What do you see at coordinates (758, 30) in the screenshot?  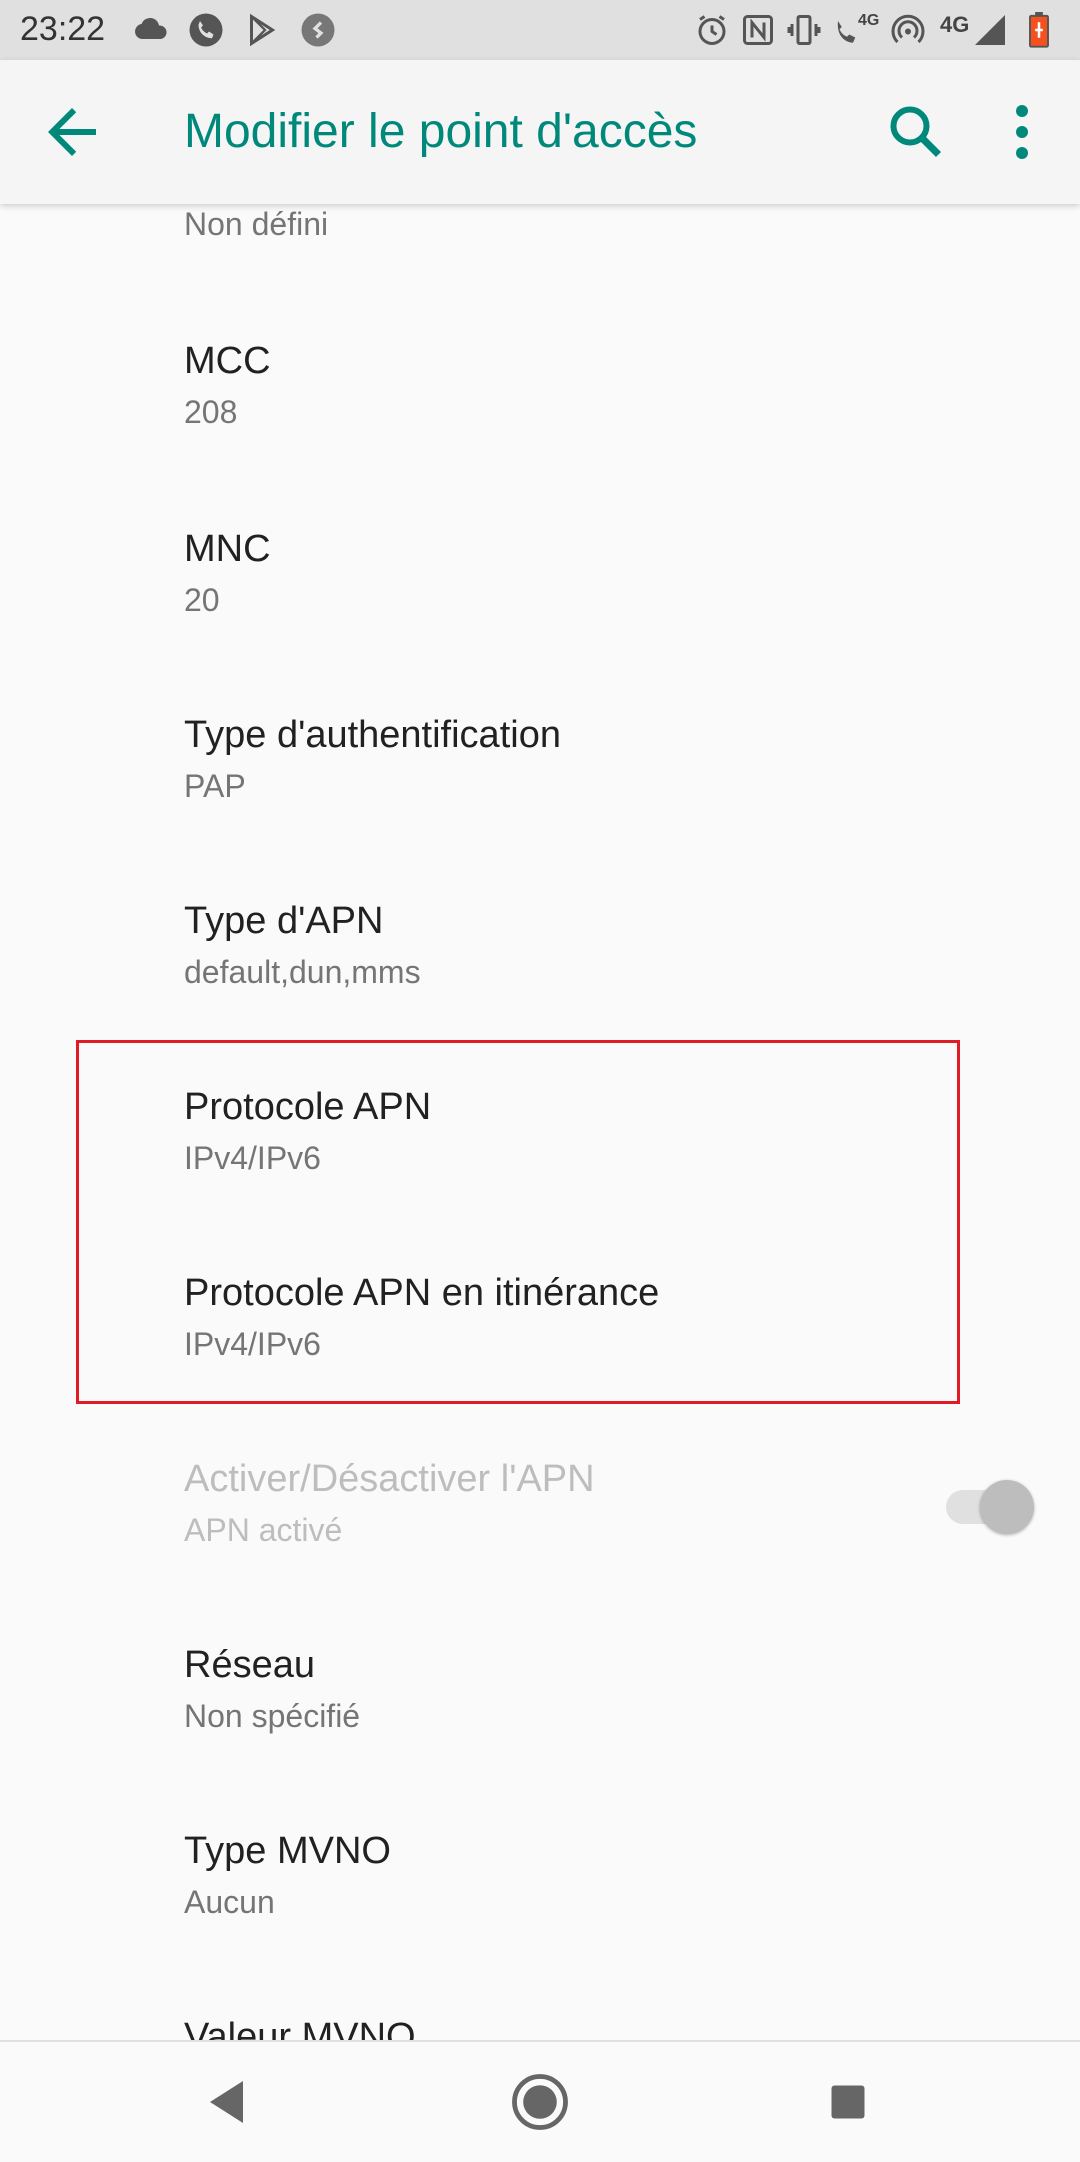 I see `nfc-icon` at bounding box center [758, 30].